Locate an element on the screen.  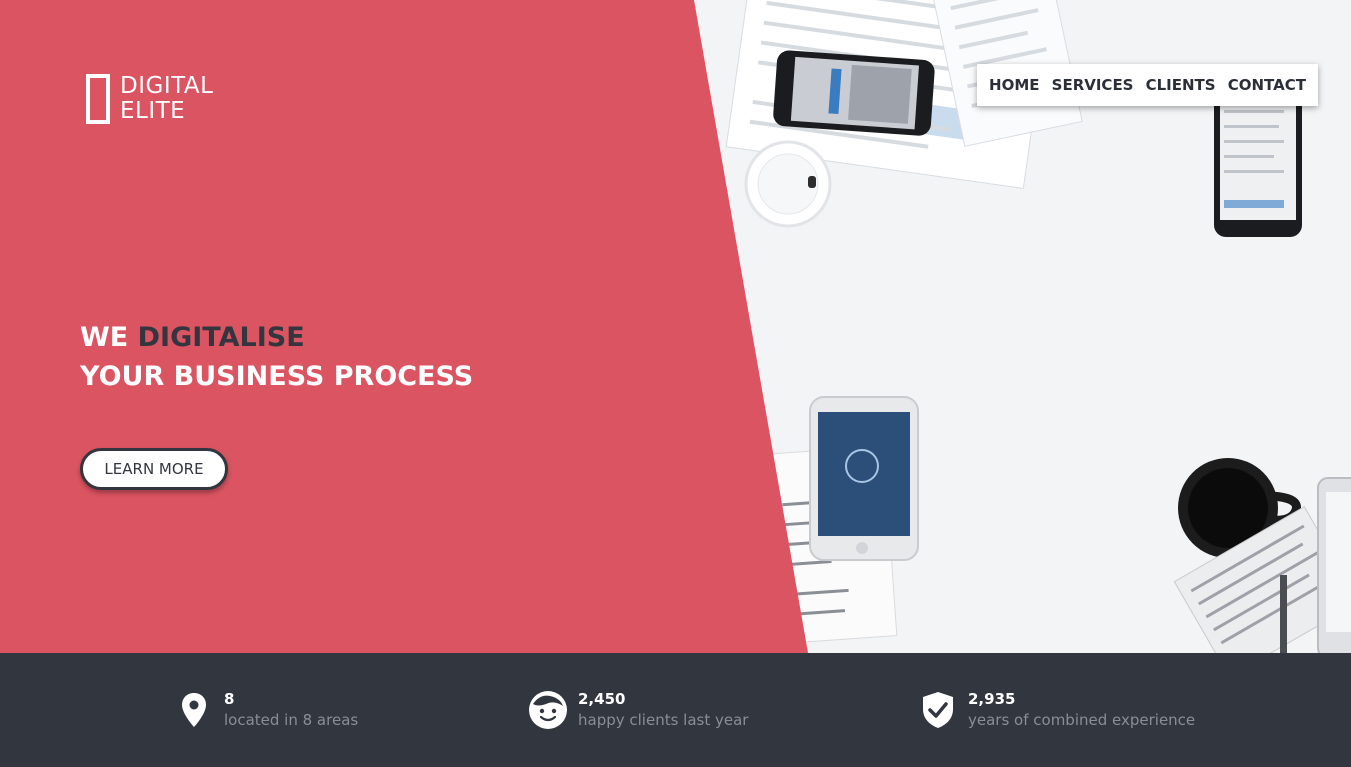
nav-clients: CLIENTS is located at coordinates (1181, 85).